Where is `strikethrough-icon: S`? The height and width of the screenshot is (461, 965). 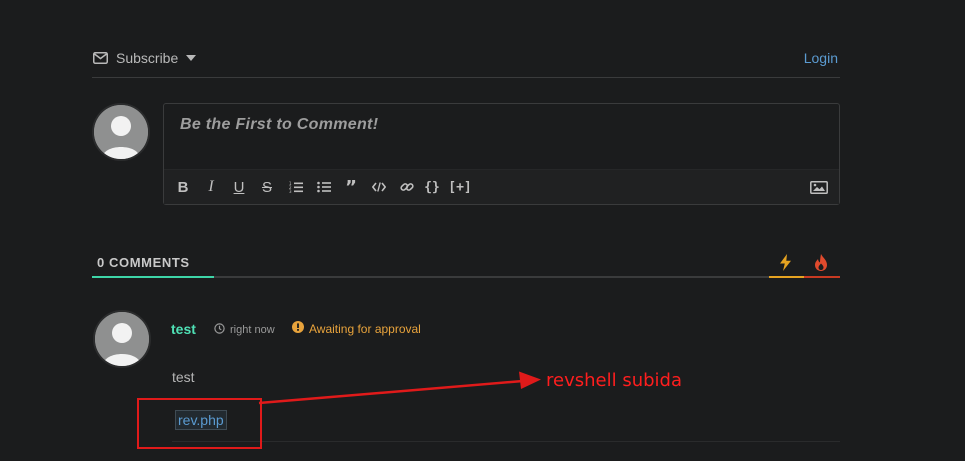 strikethrough-icon: S is located at coordinates (267, 187).